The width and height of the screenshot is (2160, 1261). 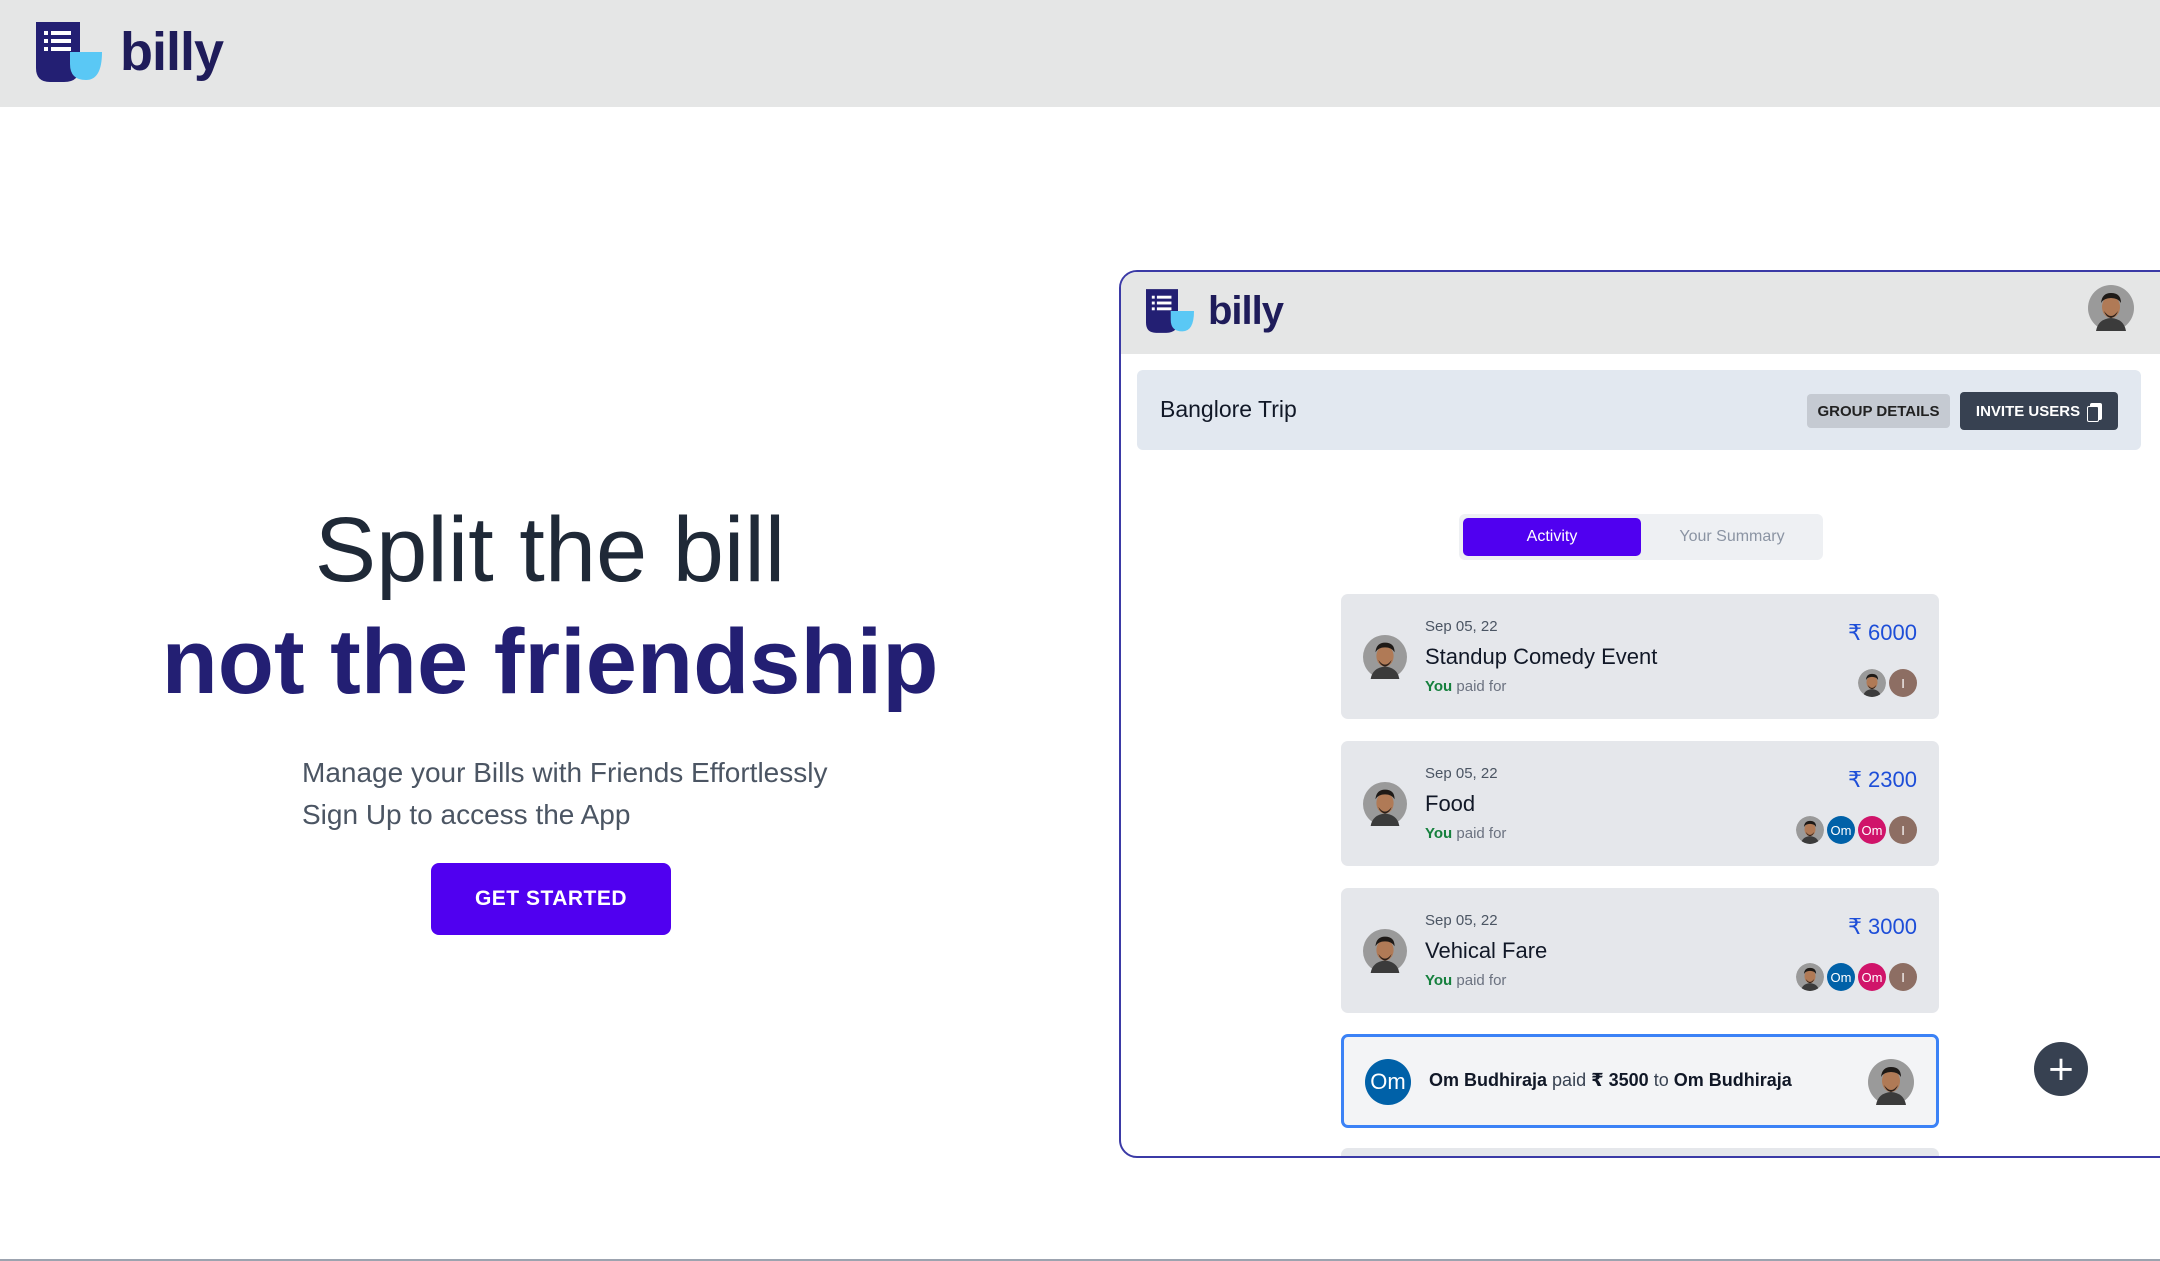 What do you see at coordinates (1388, 1082) in the screenshot?
I see `payer-avatar: Om` at bounding box center [1388, 1082].